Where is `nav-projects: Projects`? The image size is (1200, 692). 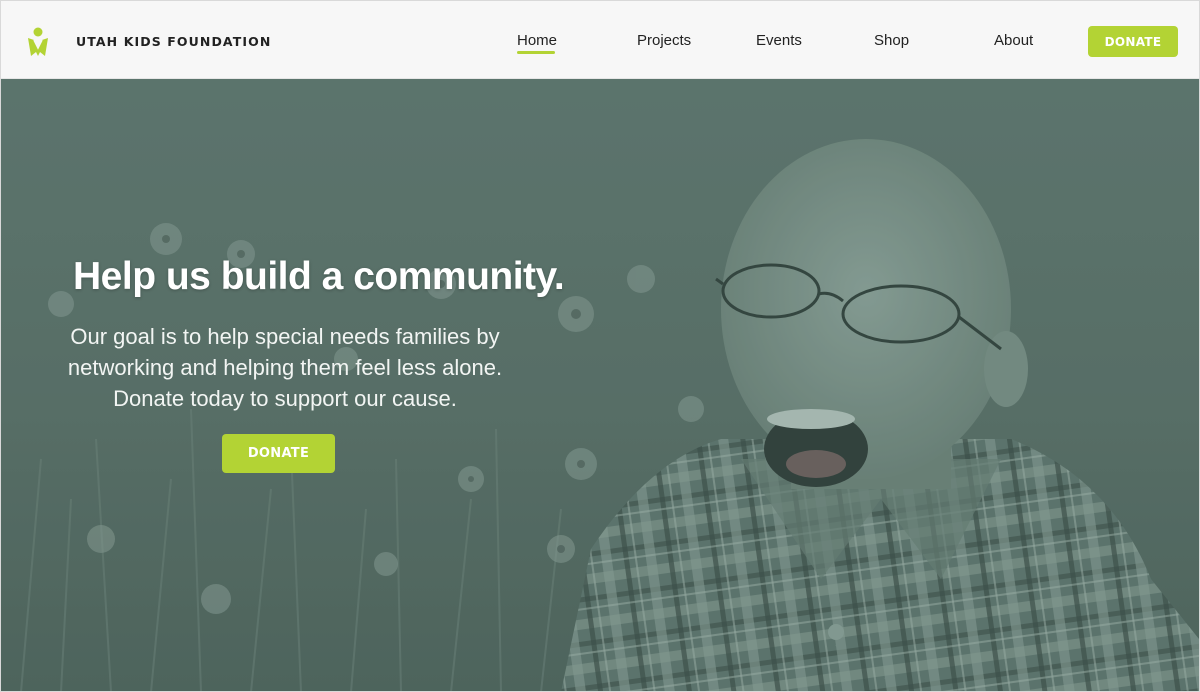 nav-projects: Projects is located at coordinates (664, 40).